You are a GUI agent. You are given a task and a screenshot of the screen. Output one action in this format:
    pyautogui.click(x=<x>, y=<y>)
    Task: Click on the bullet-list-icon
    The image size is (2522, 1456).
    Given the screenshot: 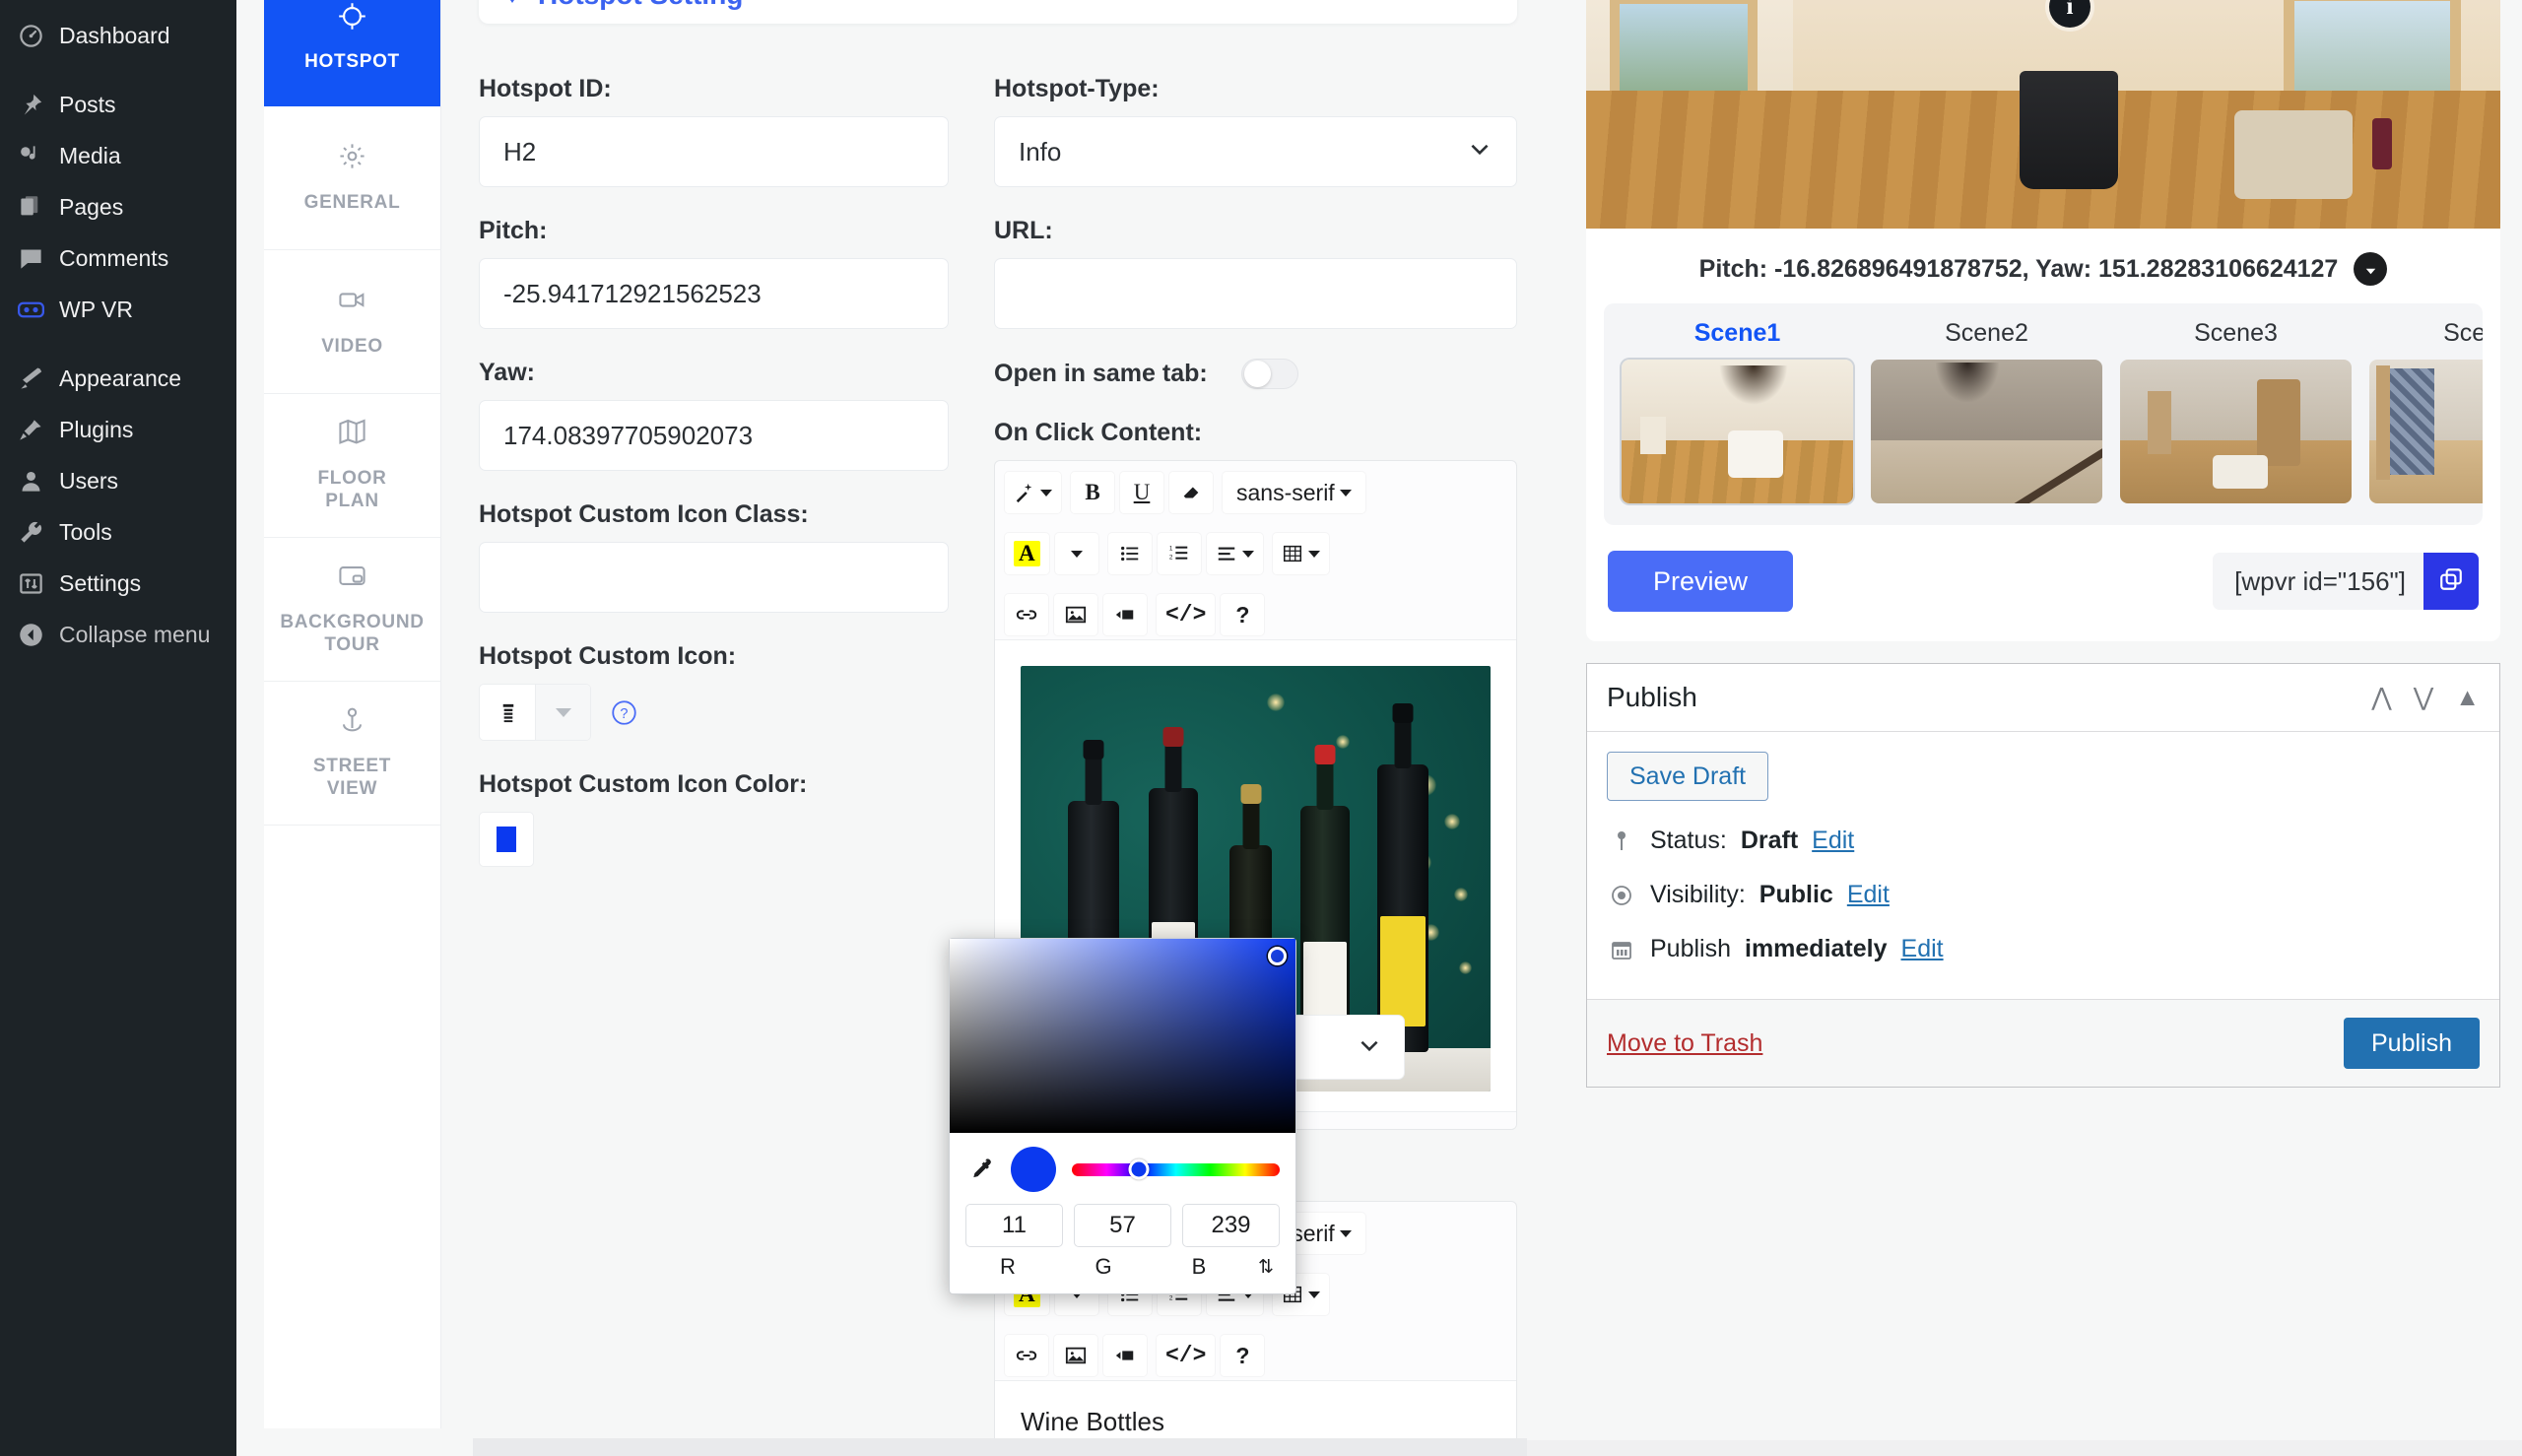 What is the action you would take?
    pyautogui.click(x=1129, y=553)
    